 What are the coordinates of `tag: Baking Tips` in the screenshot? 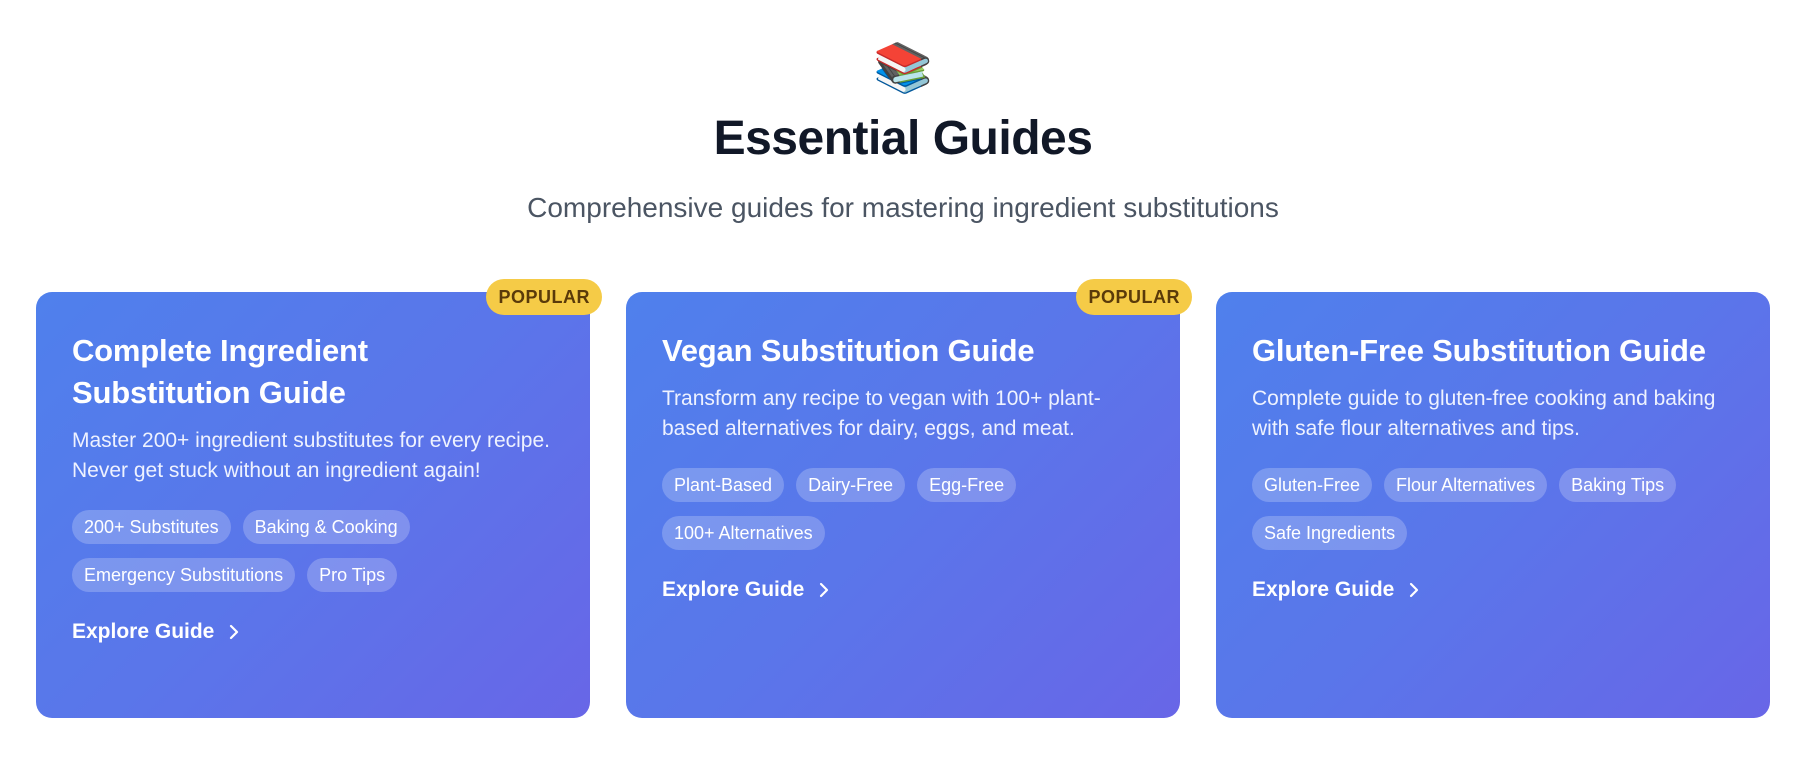 It's located at (1618, 485).